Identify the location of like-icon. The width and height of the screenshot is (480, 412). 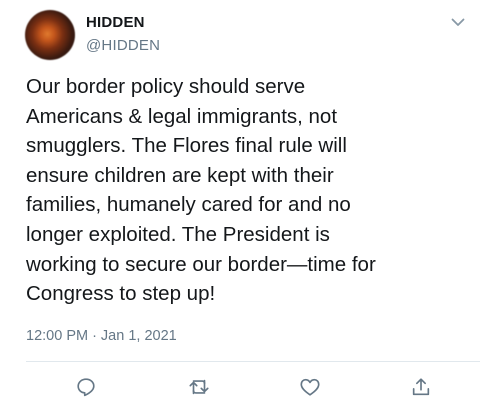
(310, 387).